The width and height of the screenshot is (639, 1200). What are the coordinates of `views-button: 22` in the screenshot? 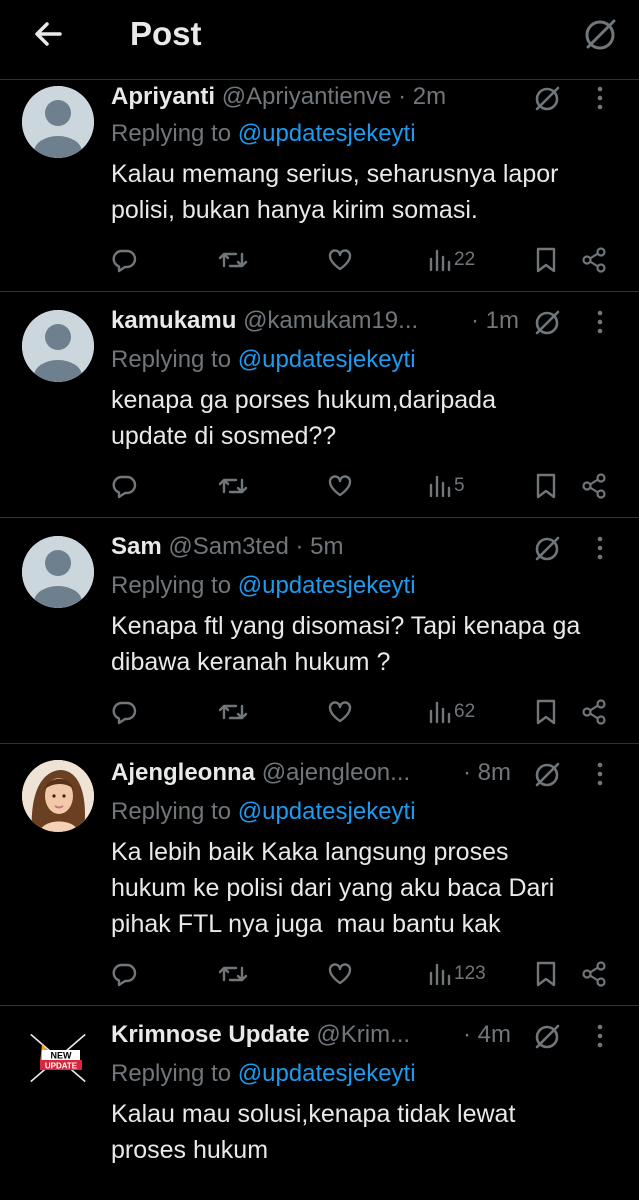 It's located at (451, 260).